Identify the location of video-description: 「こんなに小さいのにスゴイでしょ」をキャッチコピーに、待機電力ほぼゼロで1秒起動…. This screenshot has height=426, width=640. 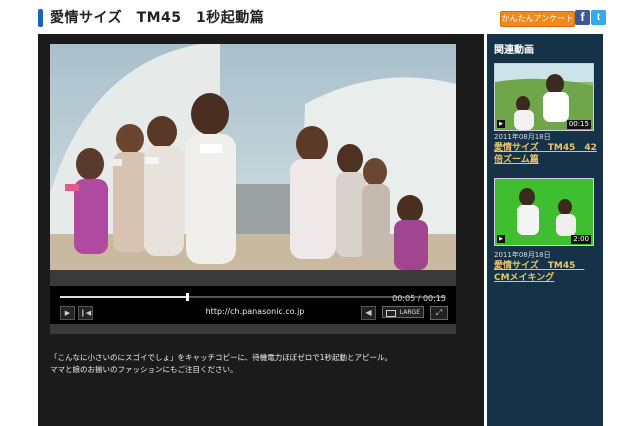
(260, 364).